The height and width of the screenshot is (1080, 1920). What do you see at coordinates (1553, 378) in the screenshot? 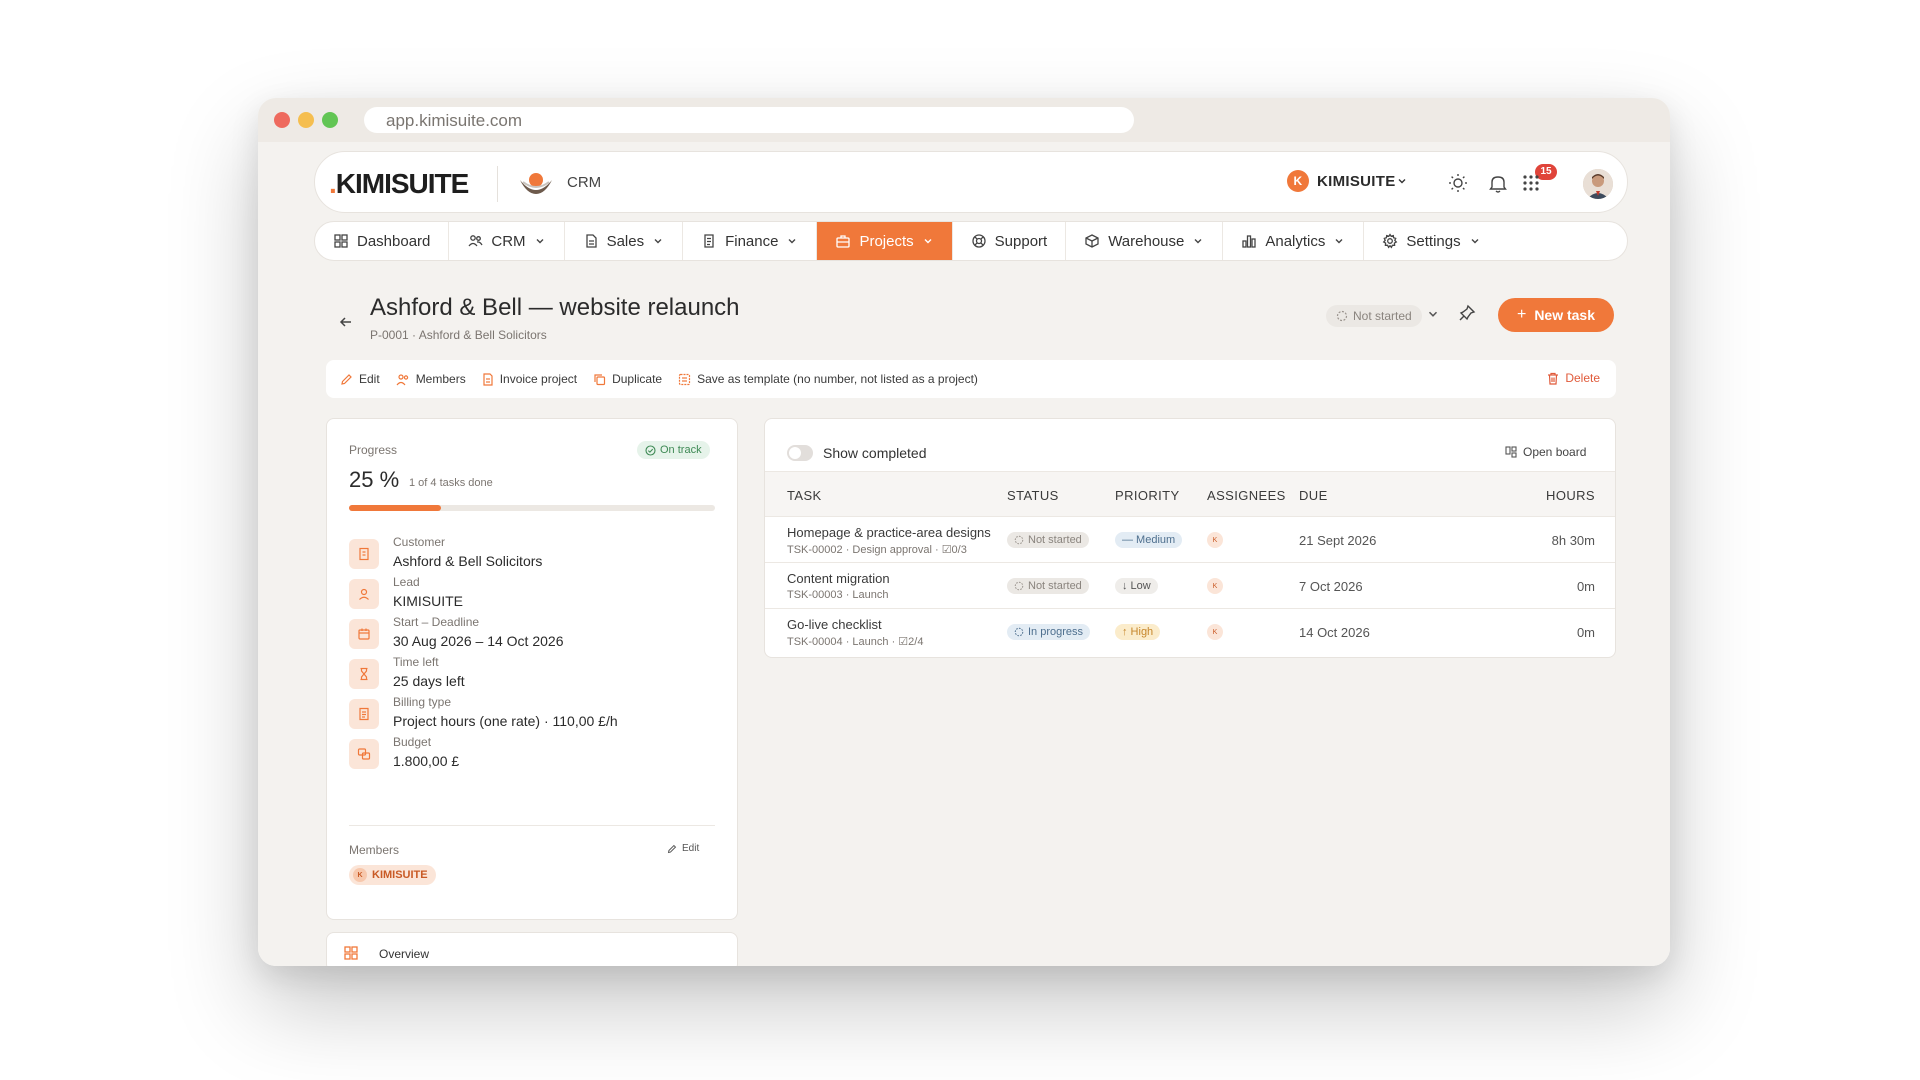
I see `trash-icon` at bounding box center [1553, 378].